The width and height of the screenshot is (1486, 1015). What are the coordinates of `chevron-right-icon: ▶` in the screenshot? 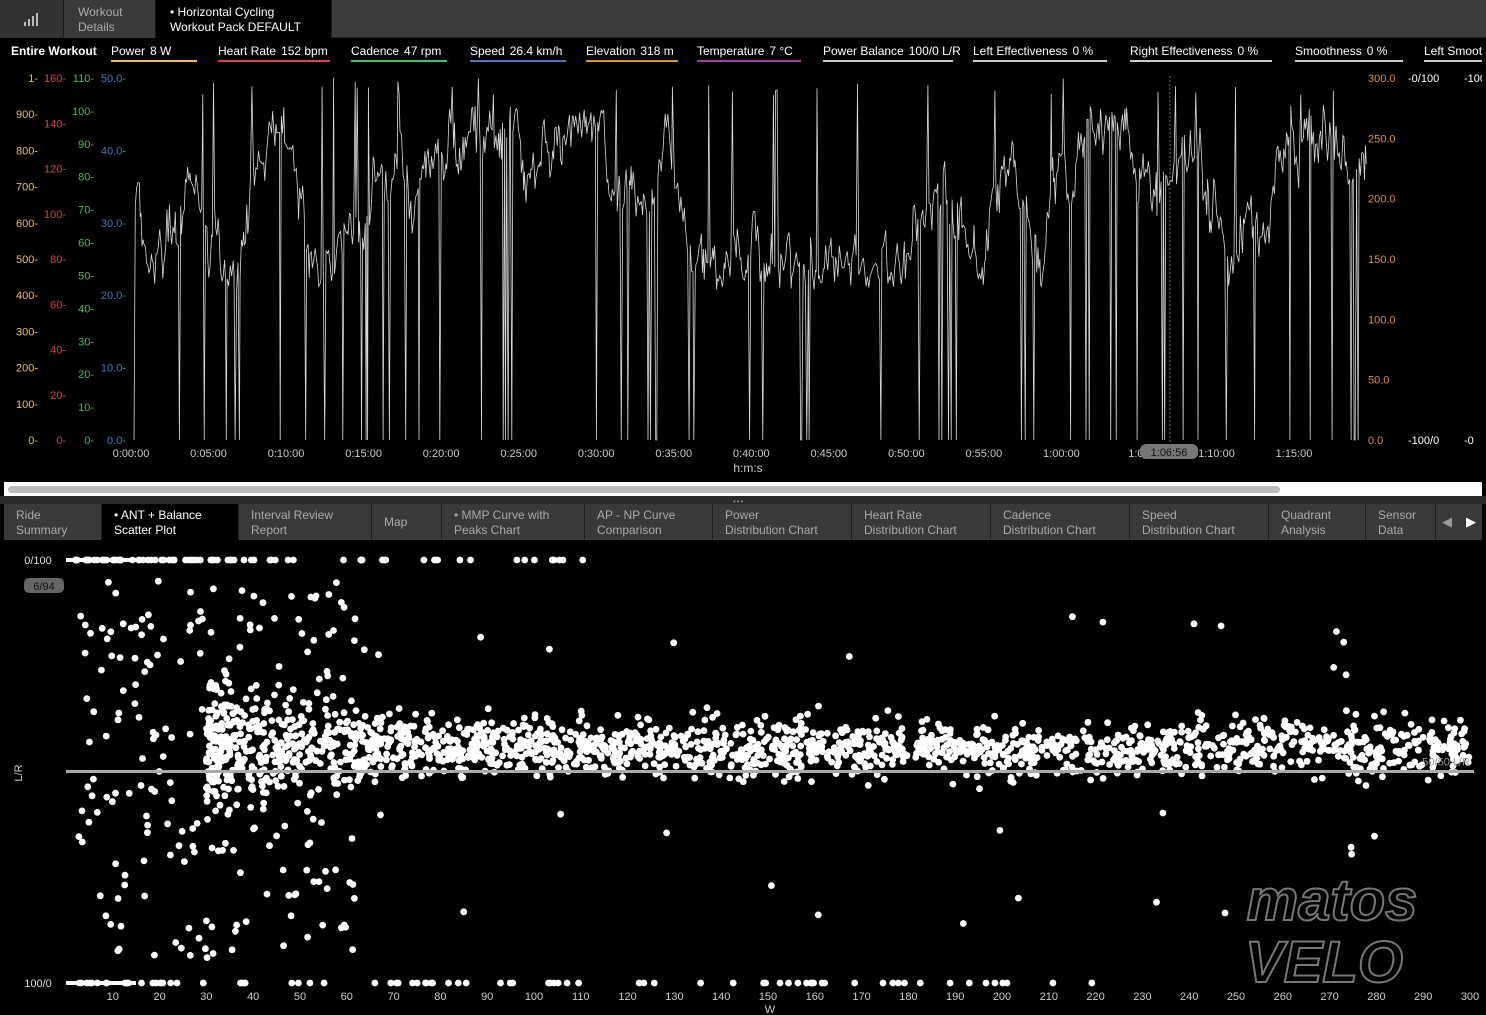 It's located at (1471, 522).